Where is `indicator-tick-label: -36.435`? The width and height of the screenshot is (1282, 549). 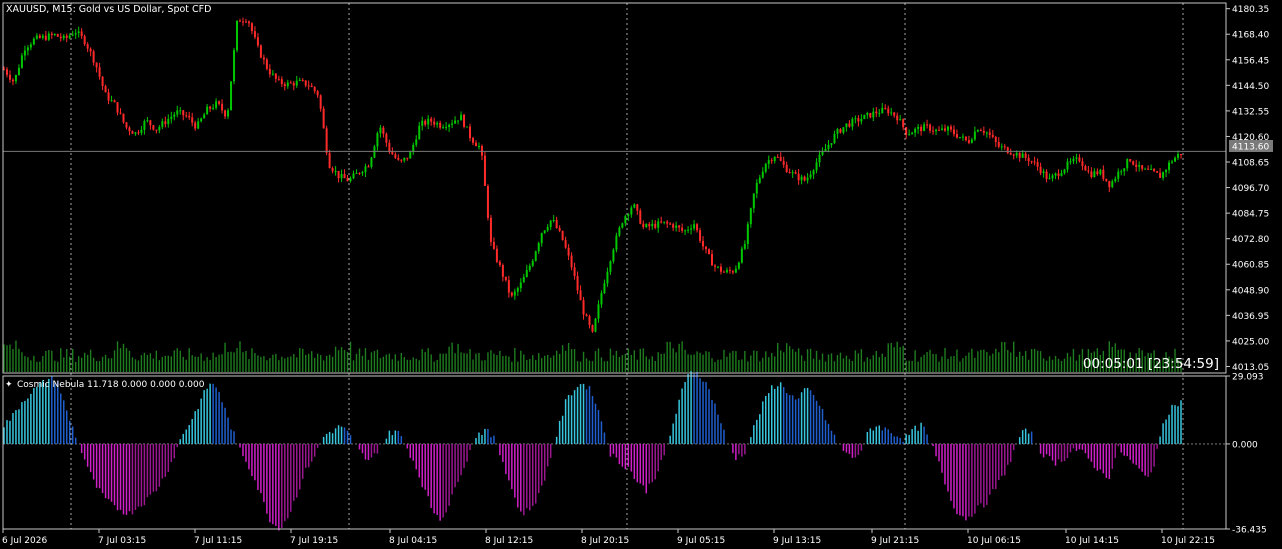 indicator-tick-label: -36.435 is located at coordinates (1249, 531).